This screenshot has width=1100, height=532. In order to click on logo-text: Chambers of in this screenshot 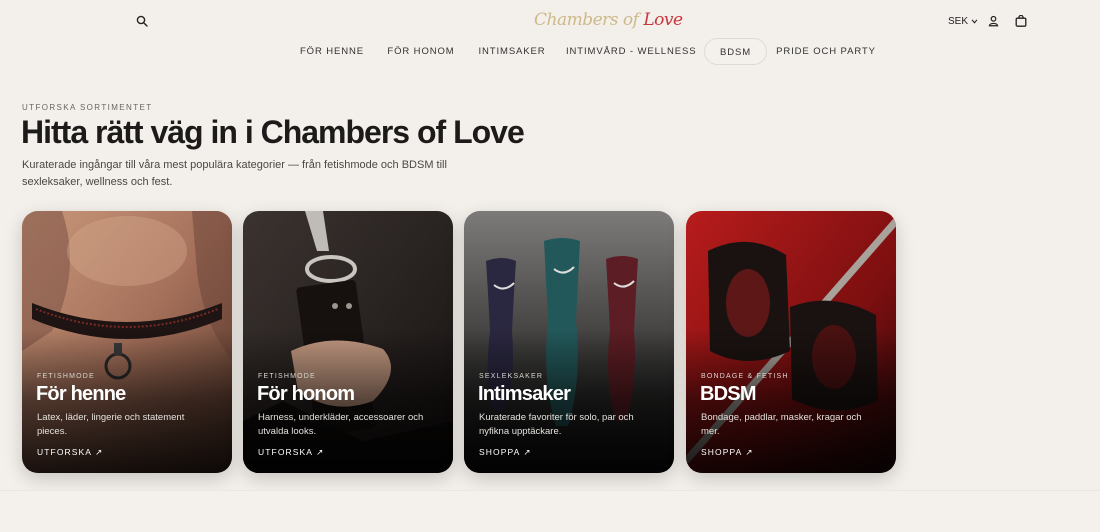, I will do `click(589, 20)`.